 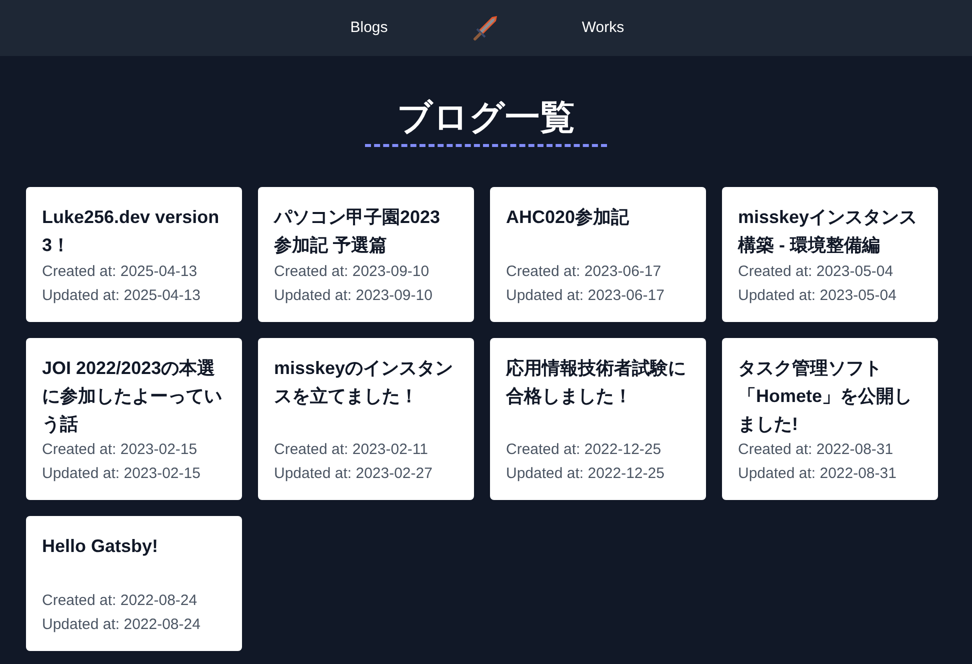 I want to click on post-title: AHC020参加記, so click(x=568, y=217).